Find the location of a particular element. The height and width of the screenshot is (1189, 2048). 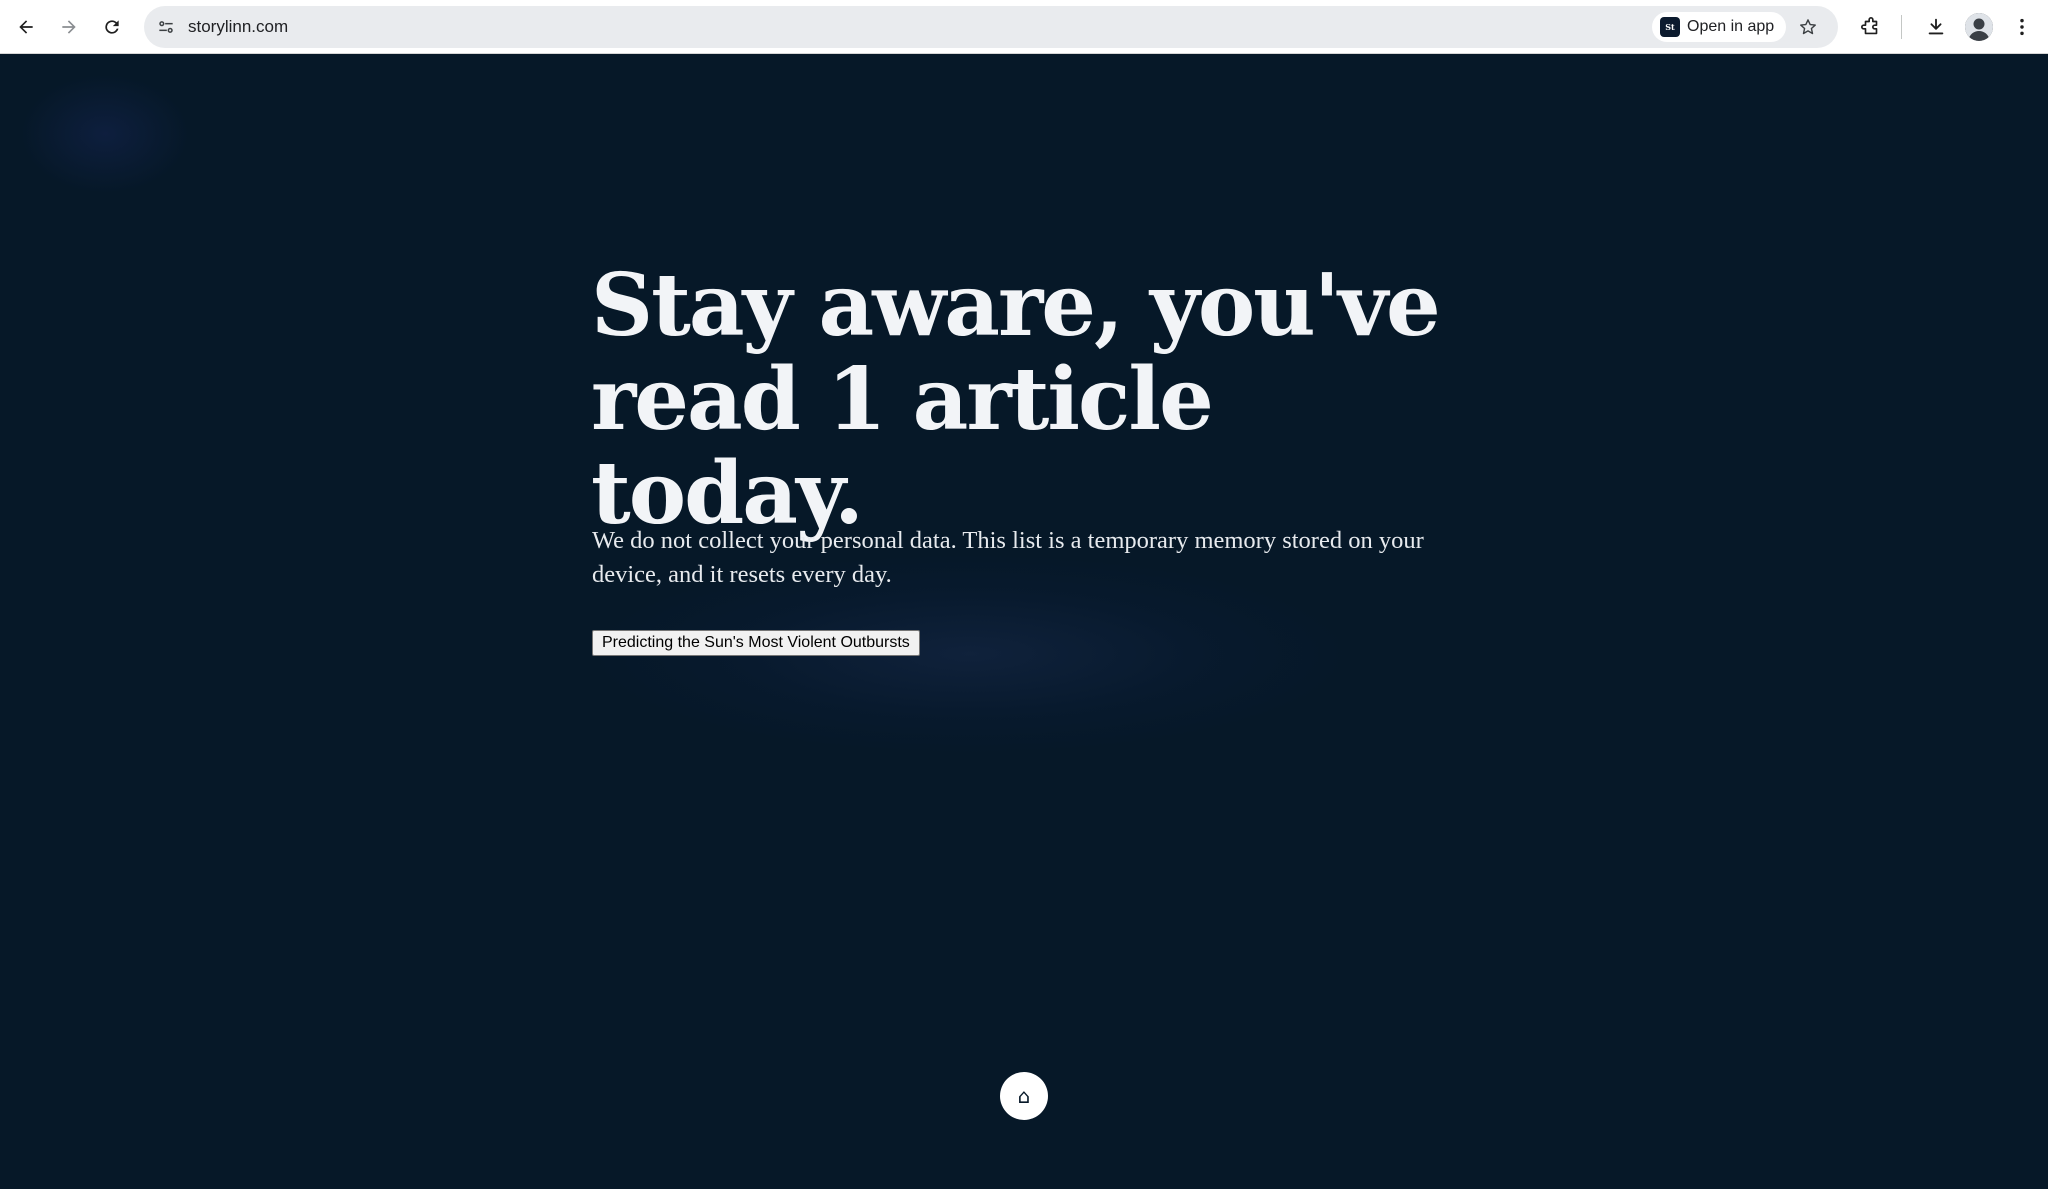

reload-icon is located at coordinates (112, 27).